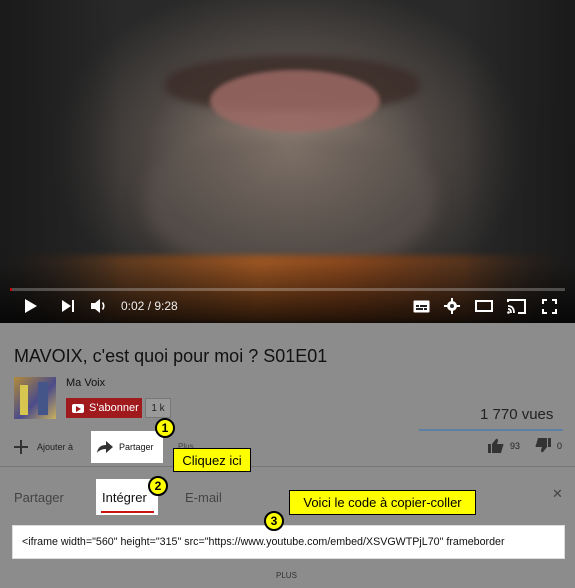 This screenshot has width=575, height=588. What do you see at coordinates (136, 447) in the screenshot?
I see `share-label: Partager` at bounding box center [136, 447].